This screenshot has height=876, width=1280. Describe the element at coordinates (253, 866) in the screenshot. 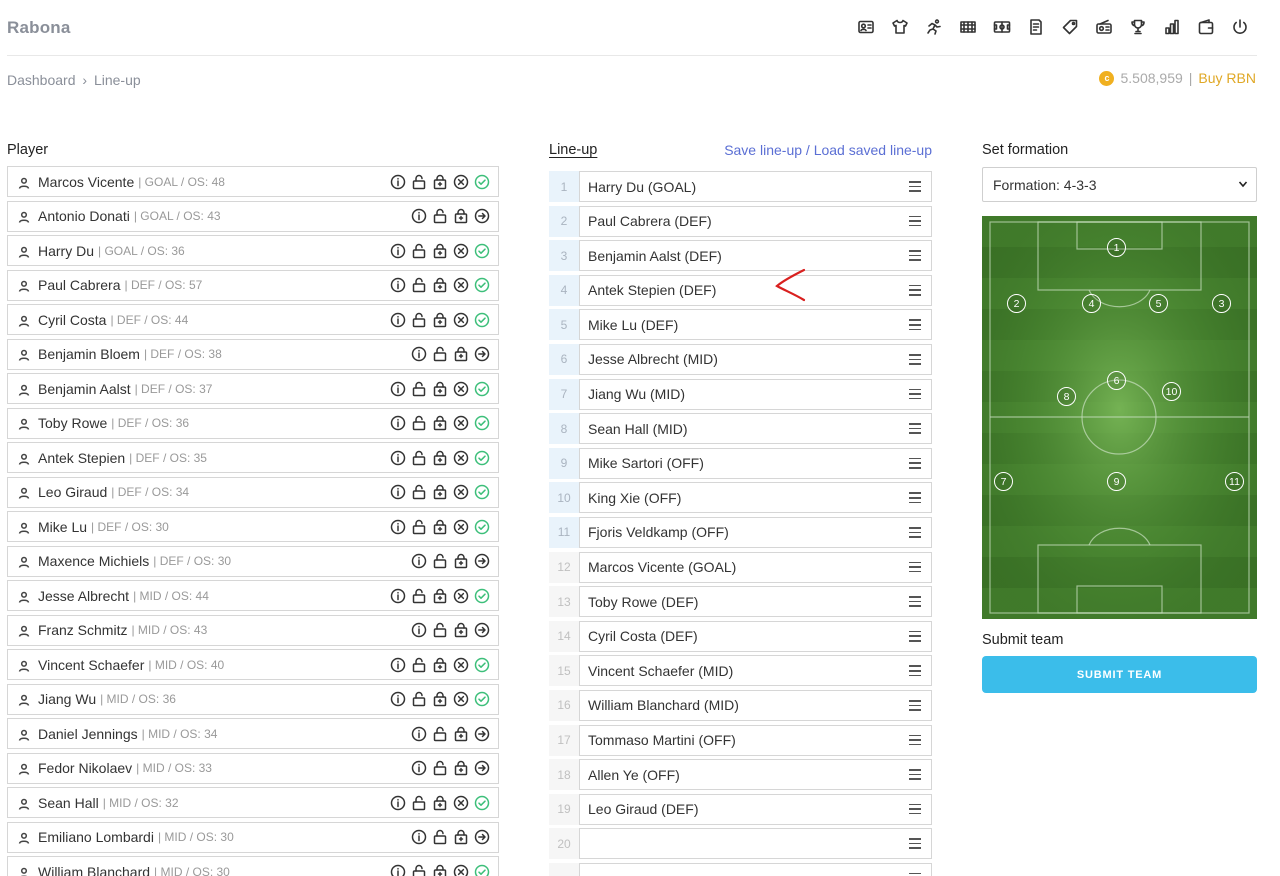

I see `player-row: William Blanchard | MID / OS: 30` at that location.